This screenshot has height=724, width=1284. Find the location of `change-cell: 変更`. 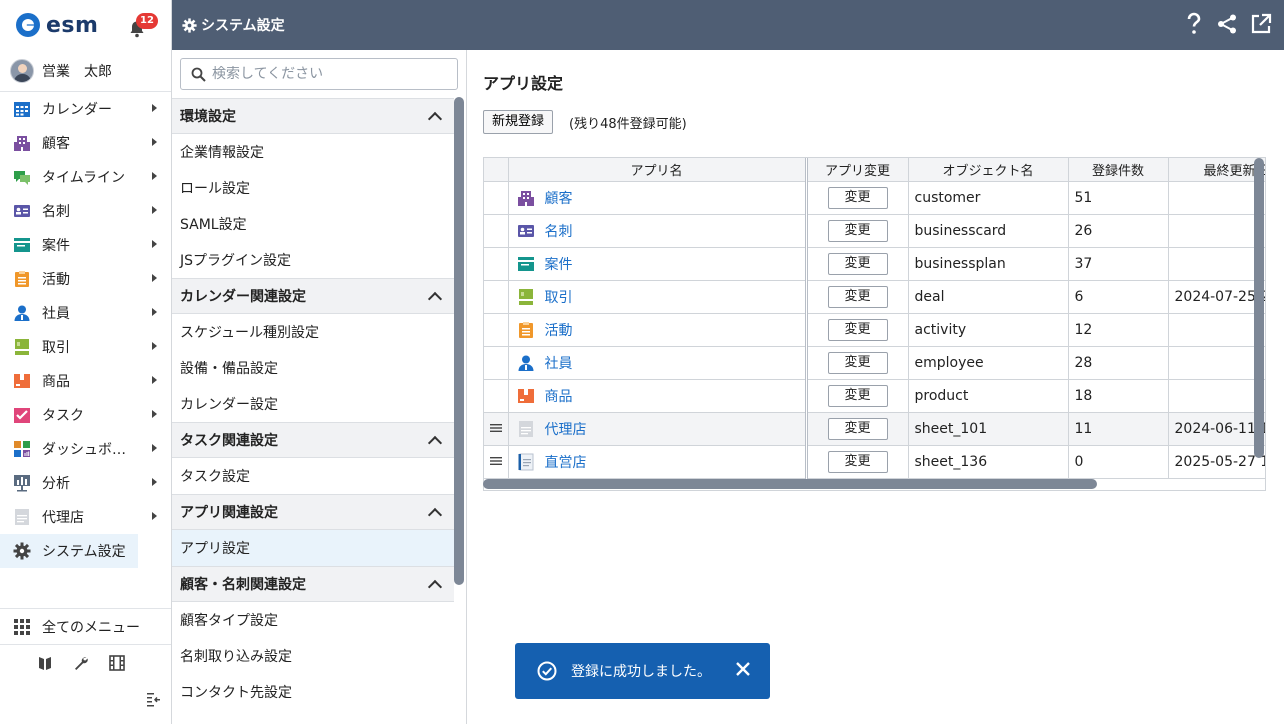

change-cell: 変更 is located at coordinates (857, 198).